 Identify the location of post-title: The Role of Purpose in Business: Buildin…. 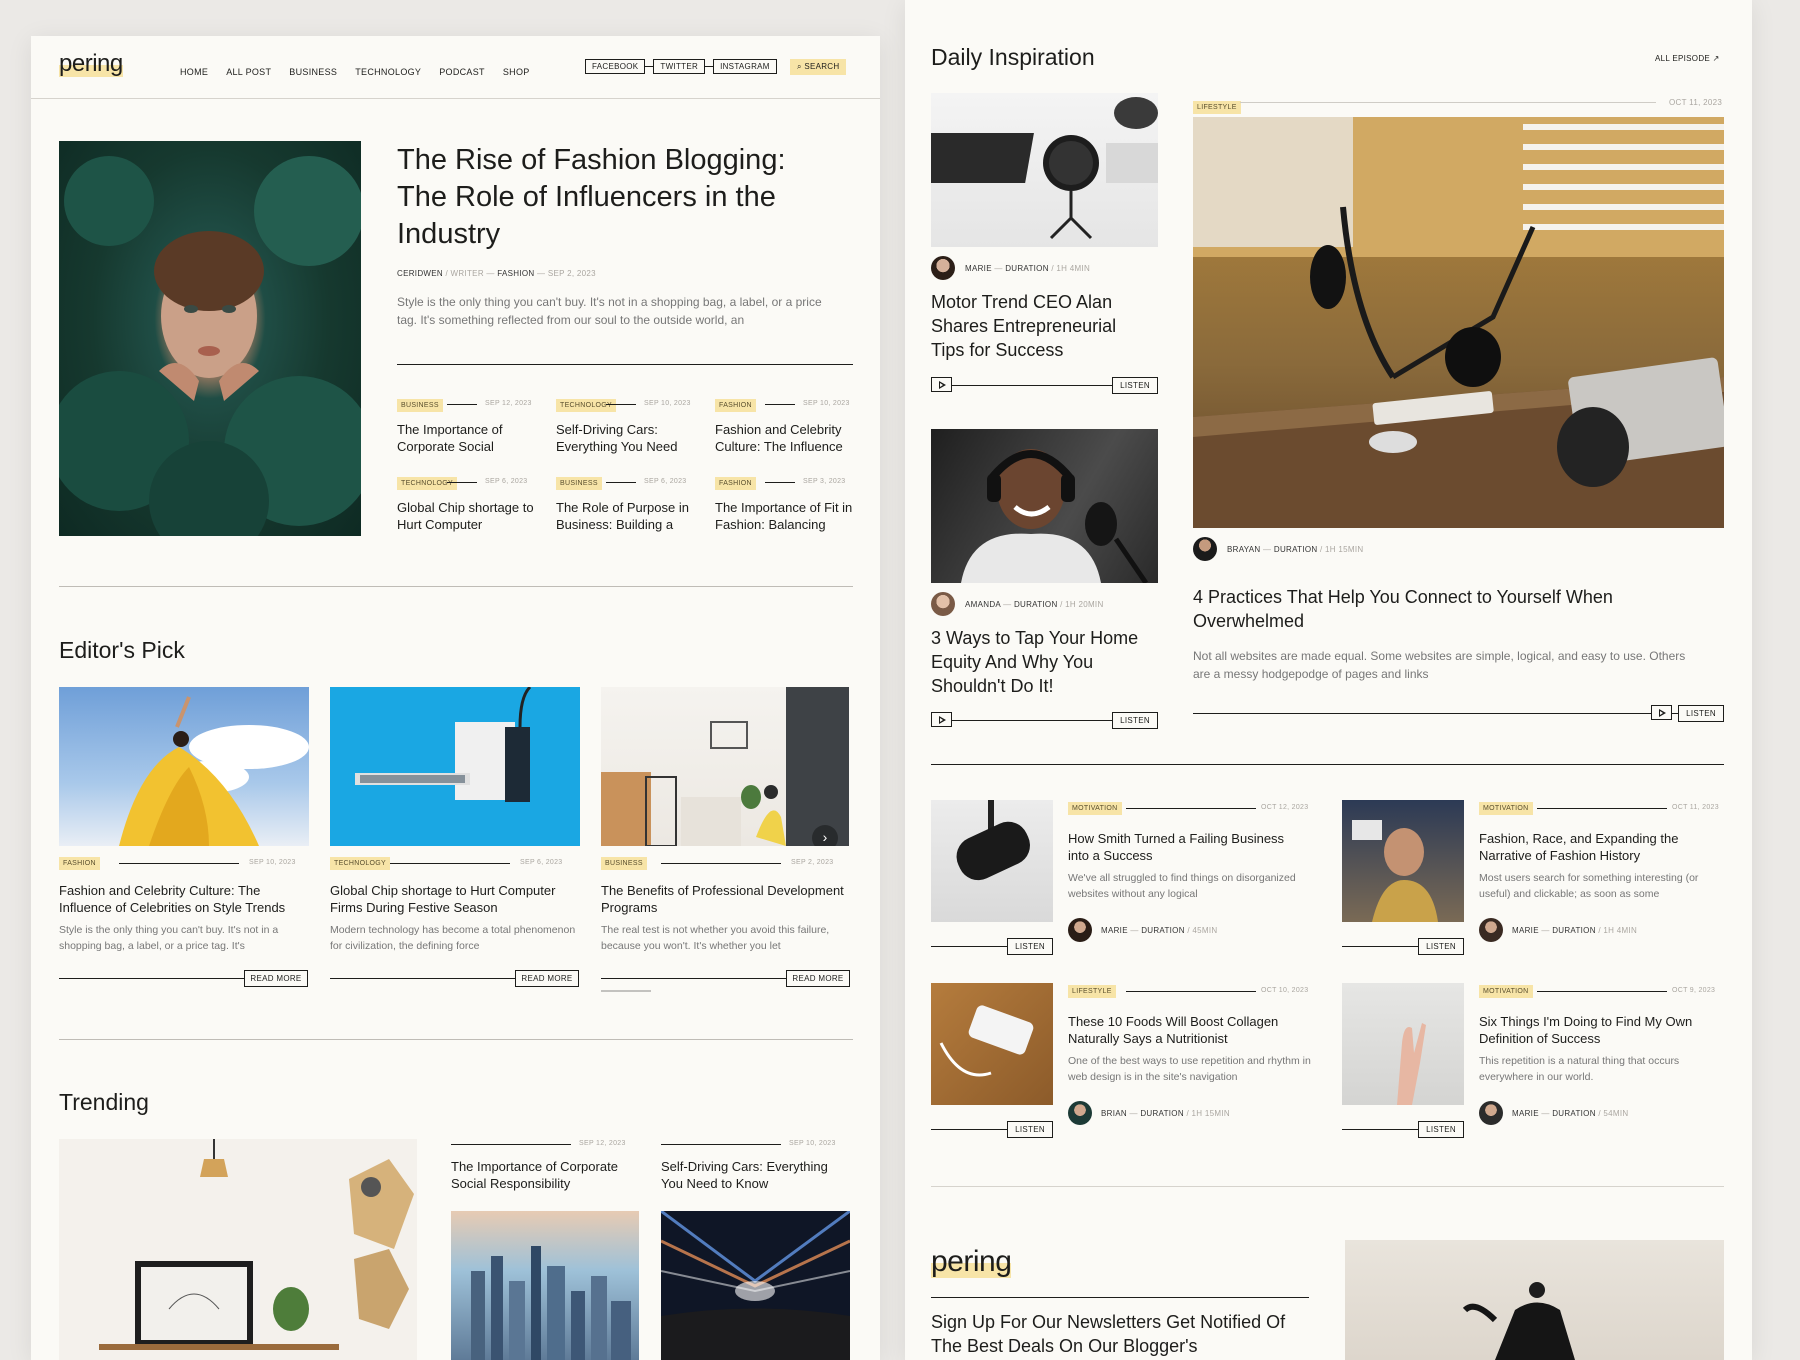
(626, 516).